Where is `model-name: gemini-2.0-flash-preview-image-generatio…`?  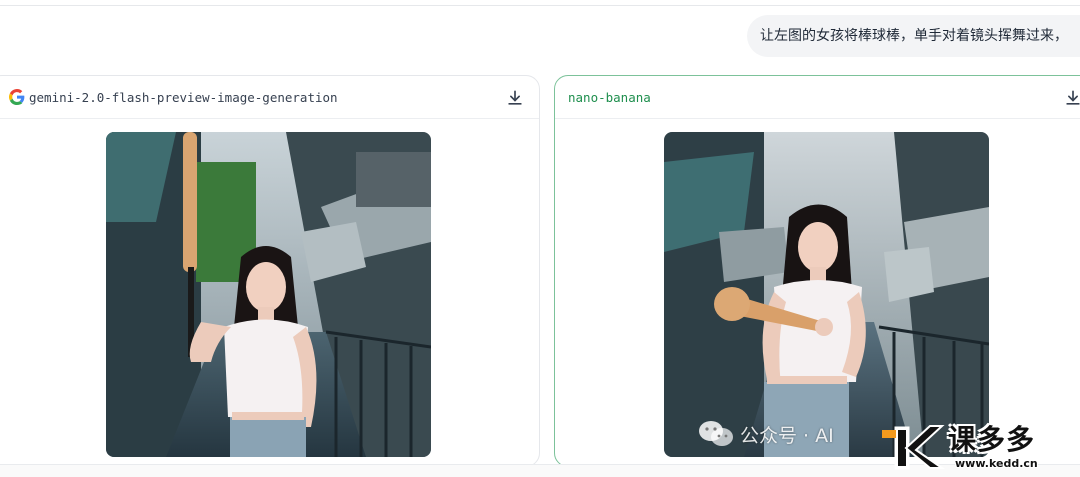 model-name: gemini-2.0-flash-preview-image-generatio… is located at coordinates (183, 97).